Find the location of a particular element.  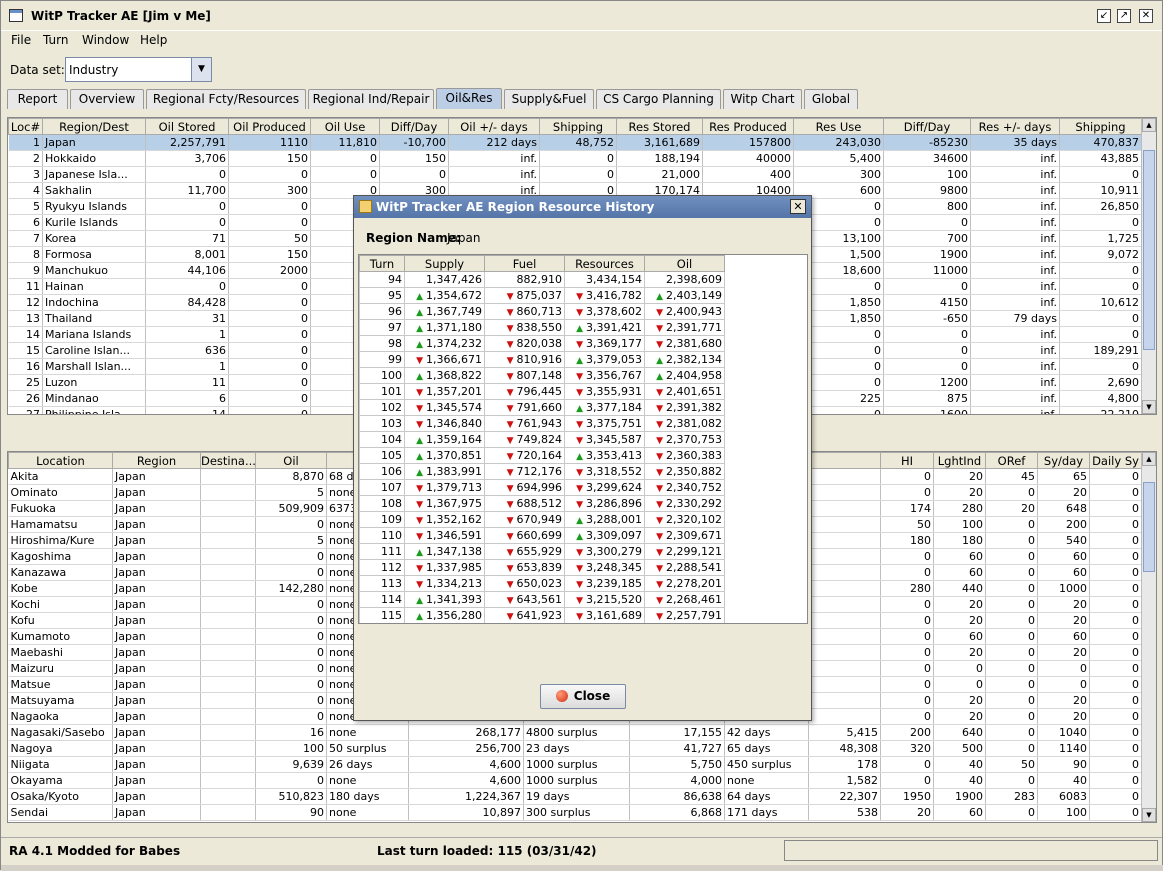

tab-oil-res: Oil&Res is located at coordinates (469, 98).